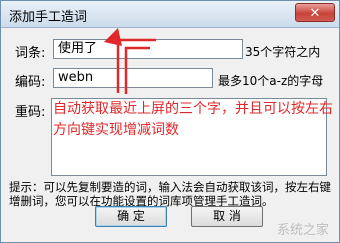 The image size is (340, 243). I want to click on ok-button: 确 定, so click(131, 216).